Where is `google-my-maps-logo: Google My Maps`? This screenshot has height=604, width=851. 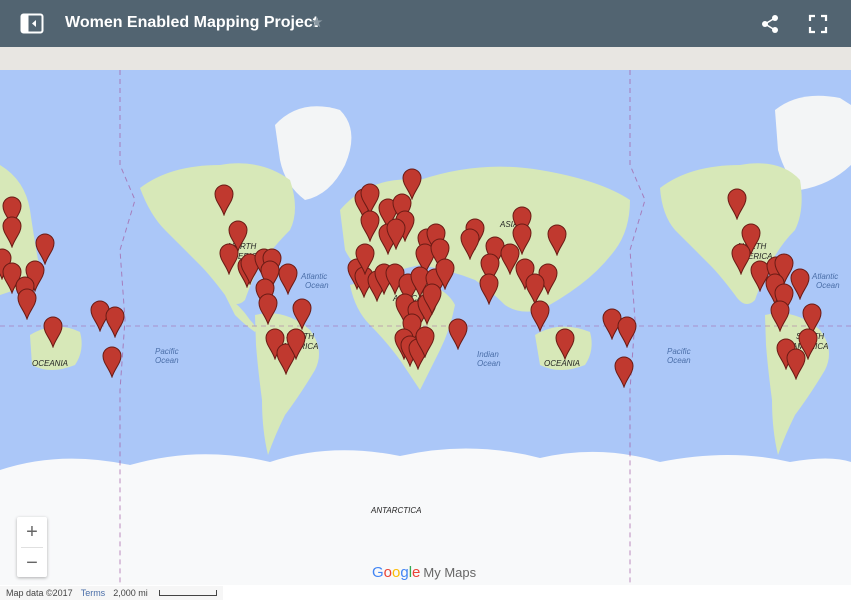
google-my-maps-logo: Google My Maps is located at coordinates (424, 572).